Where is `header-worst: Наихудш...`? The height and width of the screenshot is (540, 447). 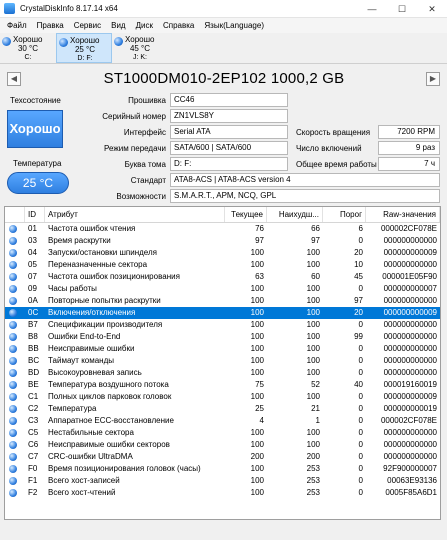 header-worst: Наихудш... is located at coordinates (295, 214).